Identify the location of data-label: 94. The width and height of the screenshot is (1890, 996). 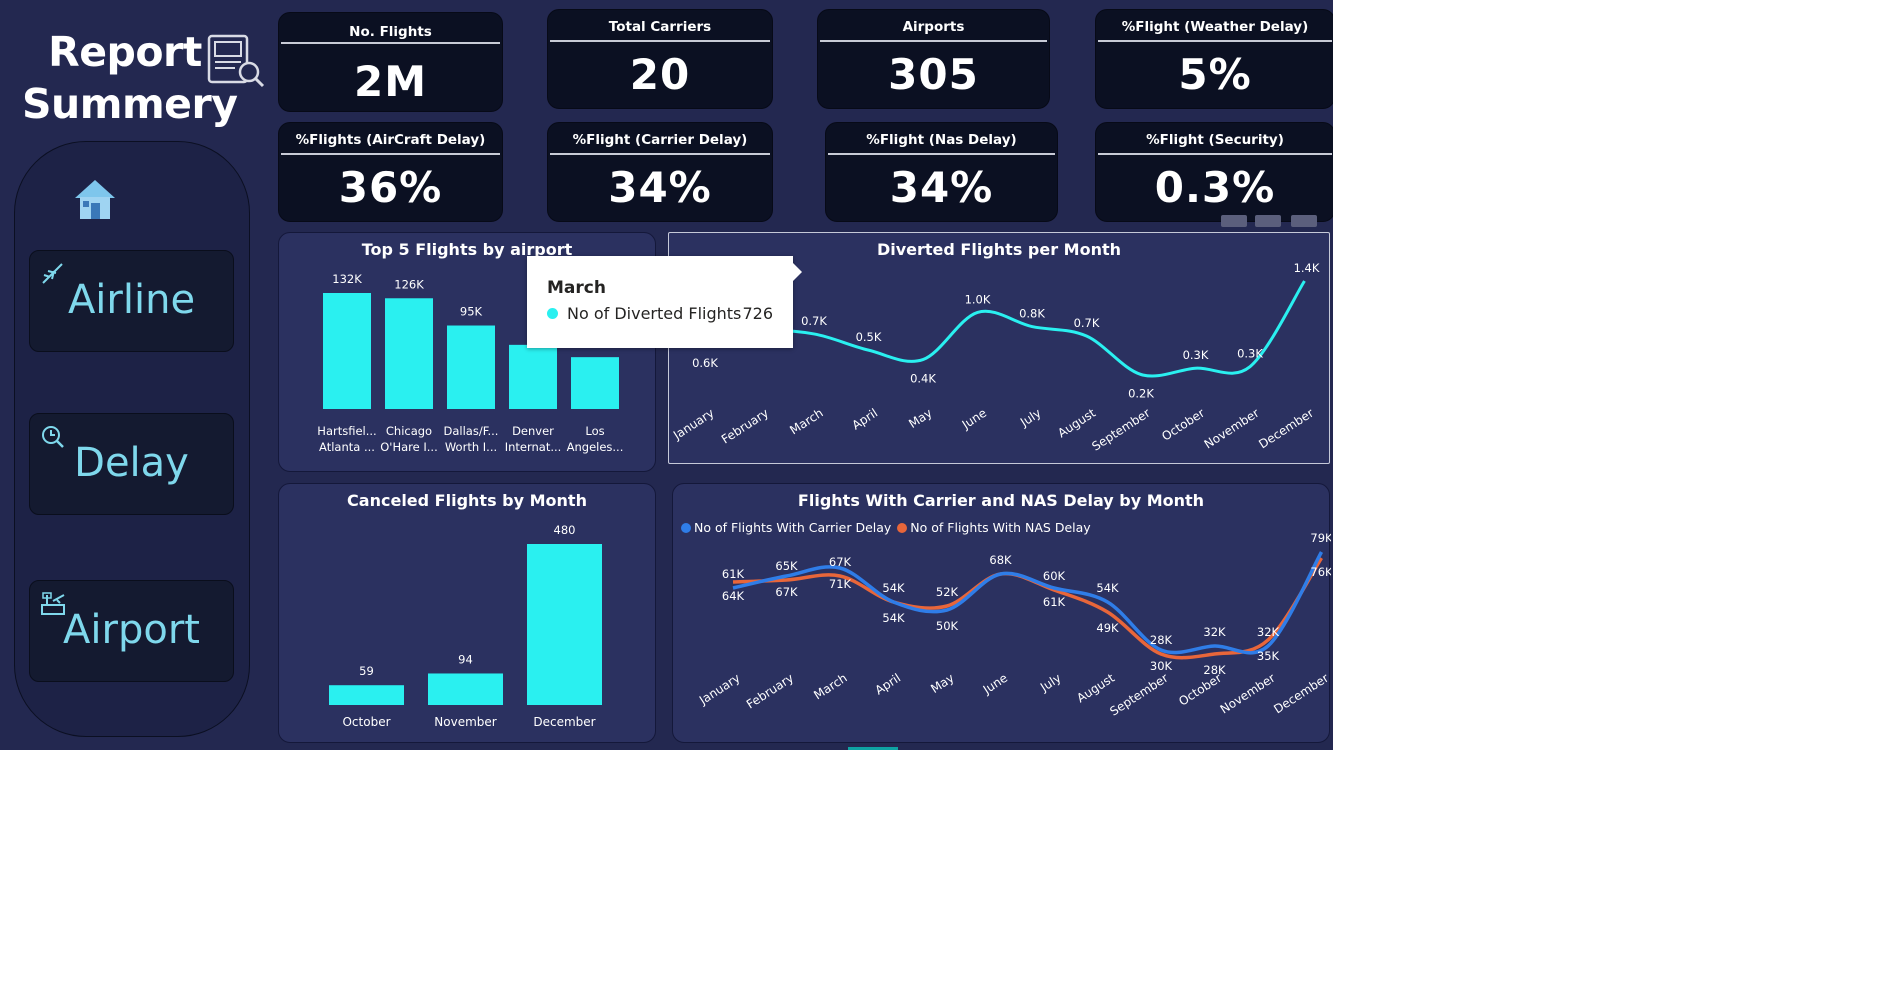
(465, 659).